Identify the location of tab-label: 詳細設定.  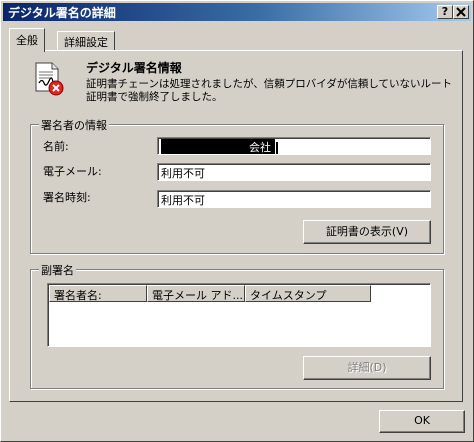
(86, 42).